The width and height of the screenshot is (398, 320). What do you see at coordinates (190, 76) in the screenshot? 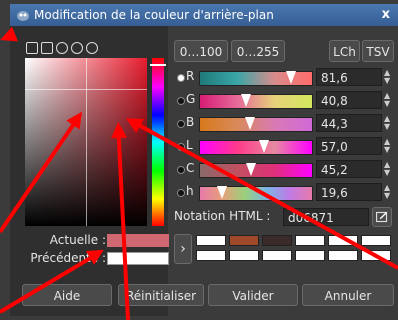
I see `channel-label: R` at bounding box center [190, 76].